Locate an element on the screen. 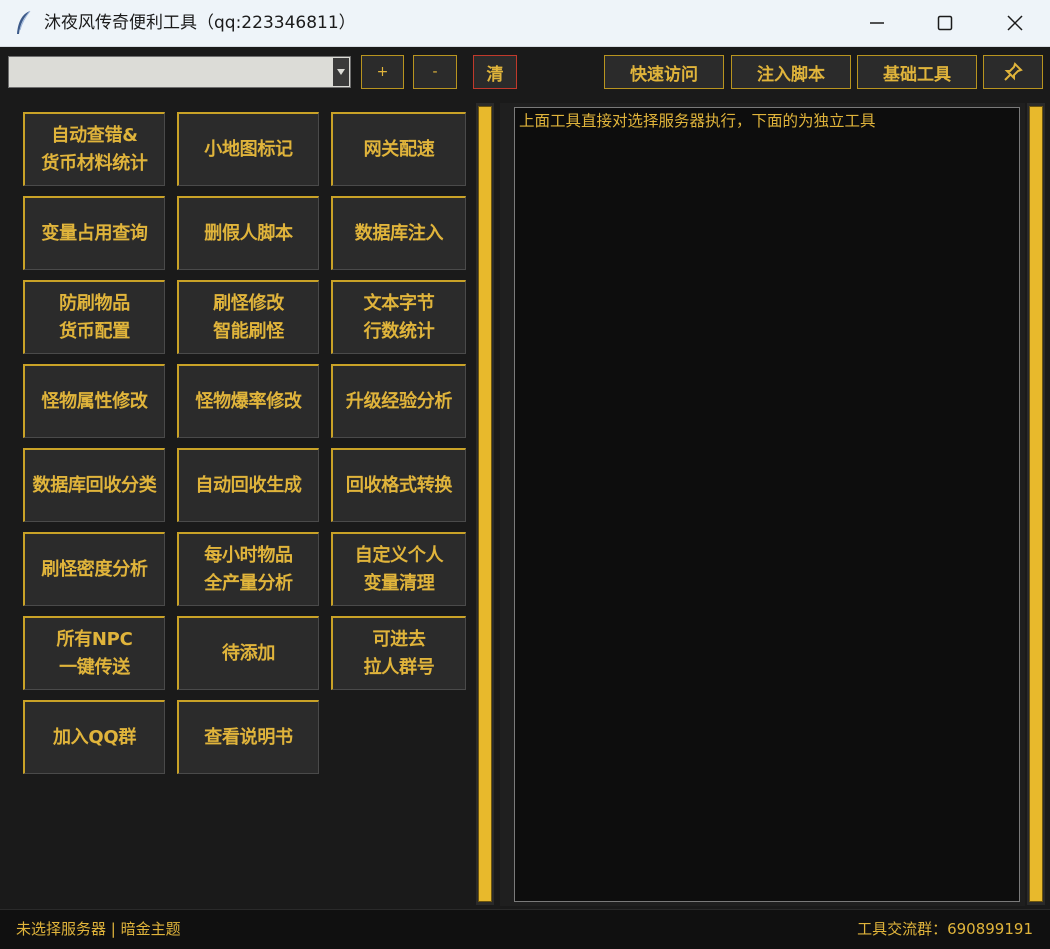 Image resolution: width=1050 pixels, height=949 pixels. remove-server-button: - is located at coordinates (435, 72).